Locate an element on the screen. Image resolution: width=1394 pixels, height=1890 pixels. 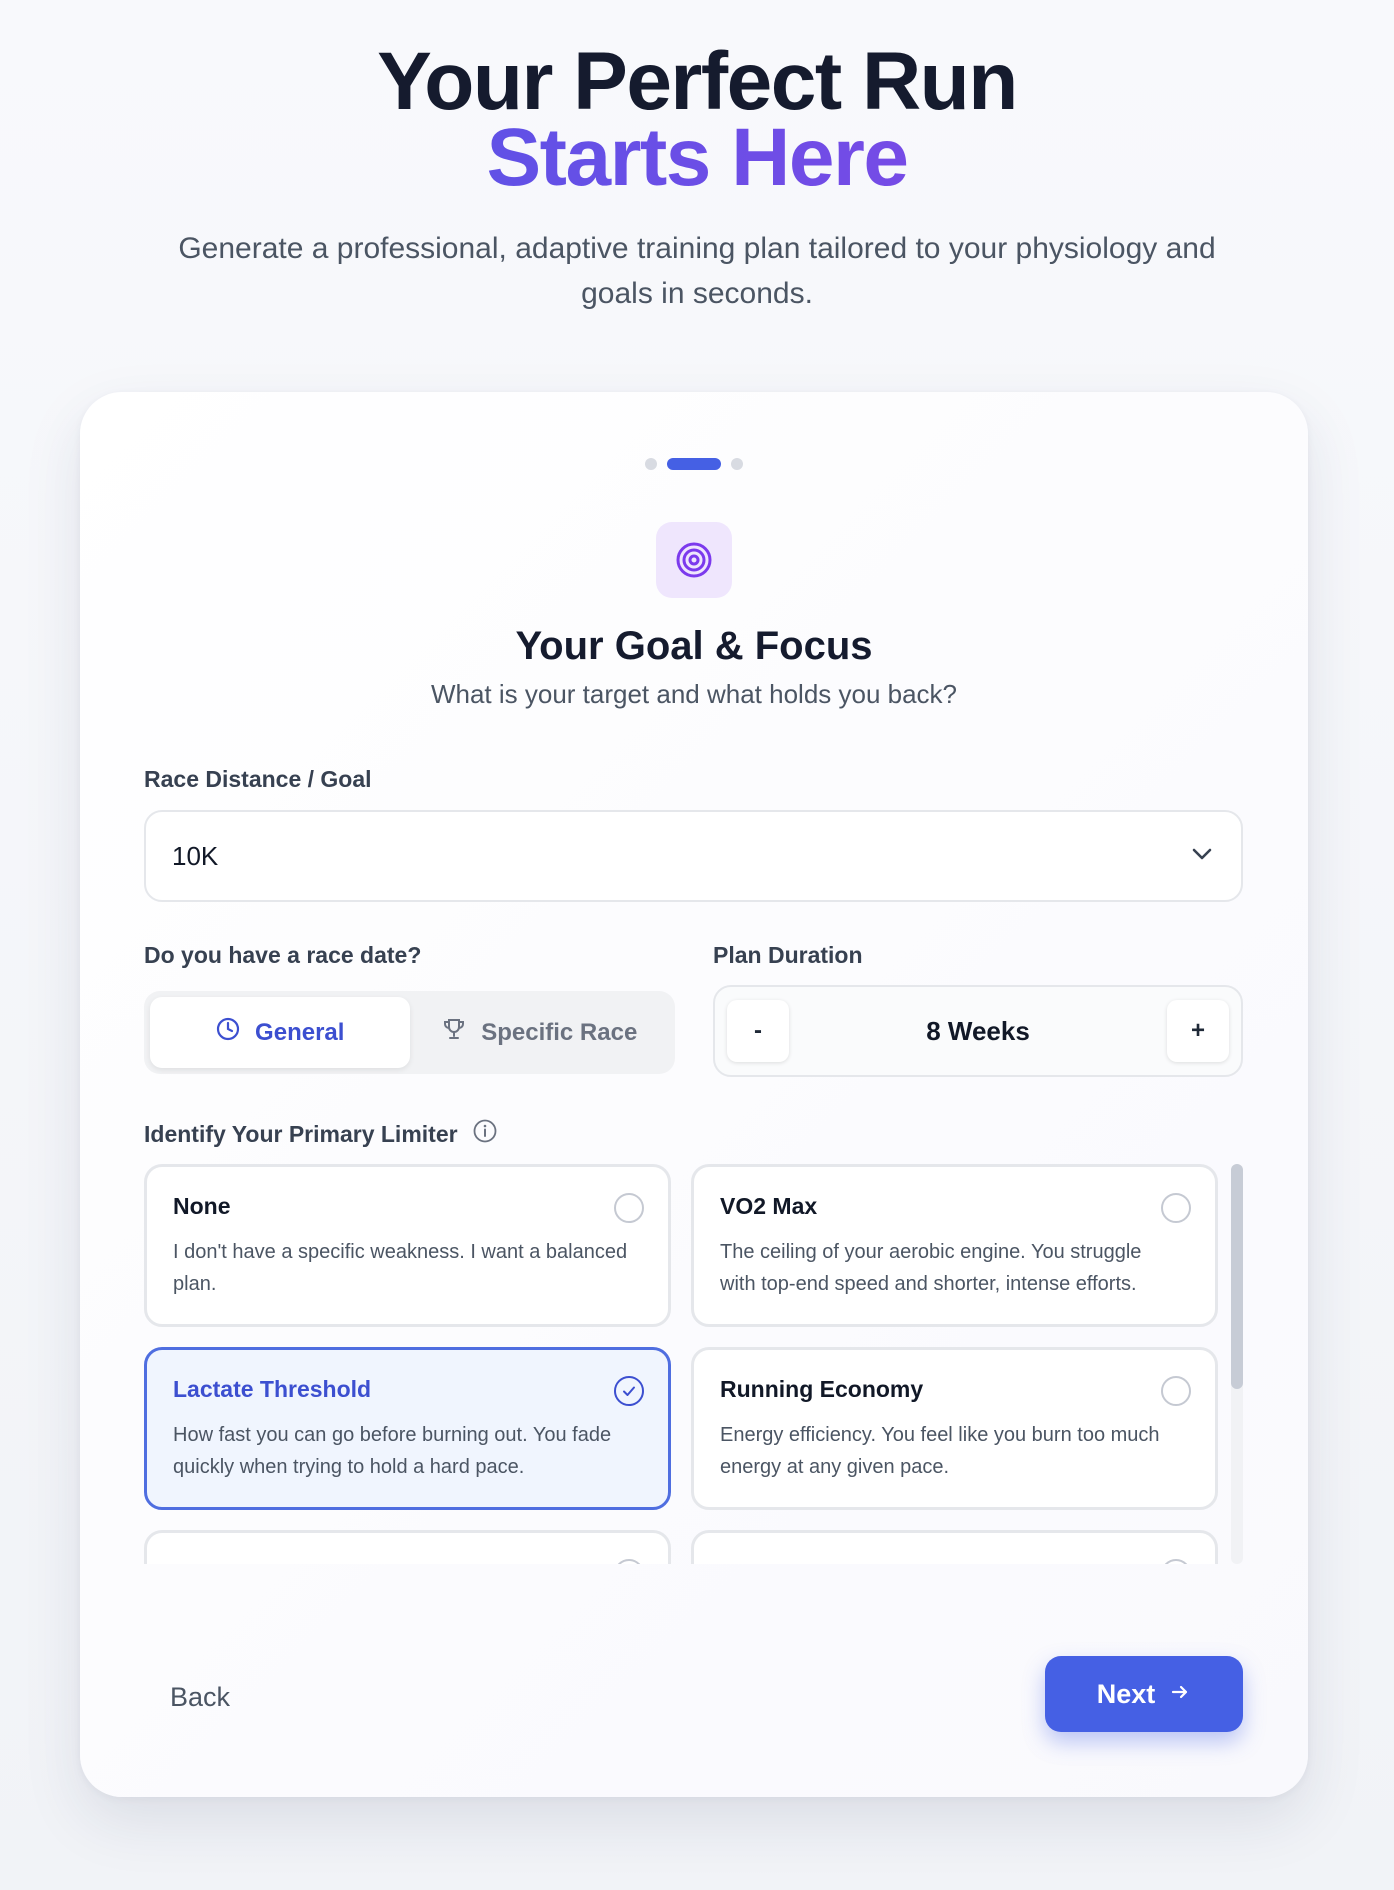
race-distance-value: 10K is located at coordinates (195, 855).